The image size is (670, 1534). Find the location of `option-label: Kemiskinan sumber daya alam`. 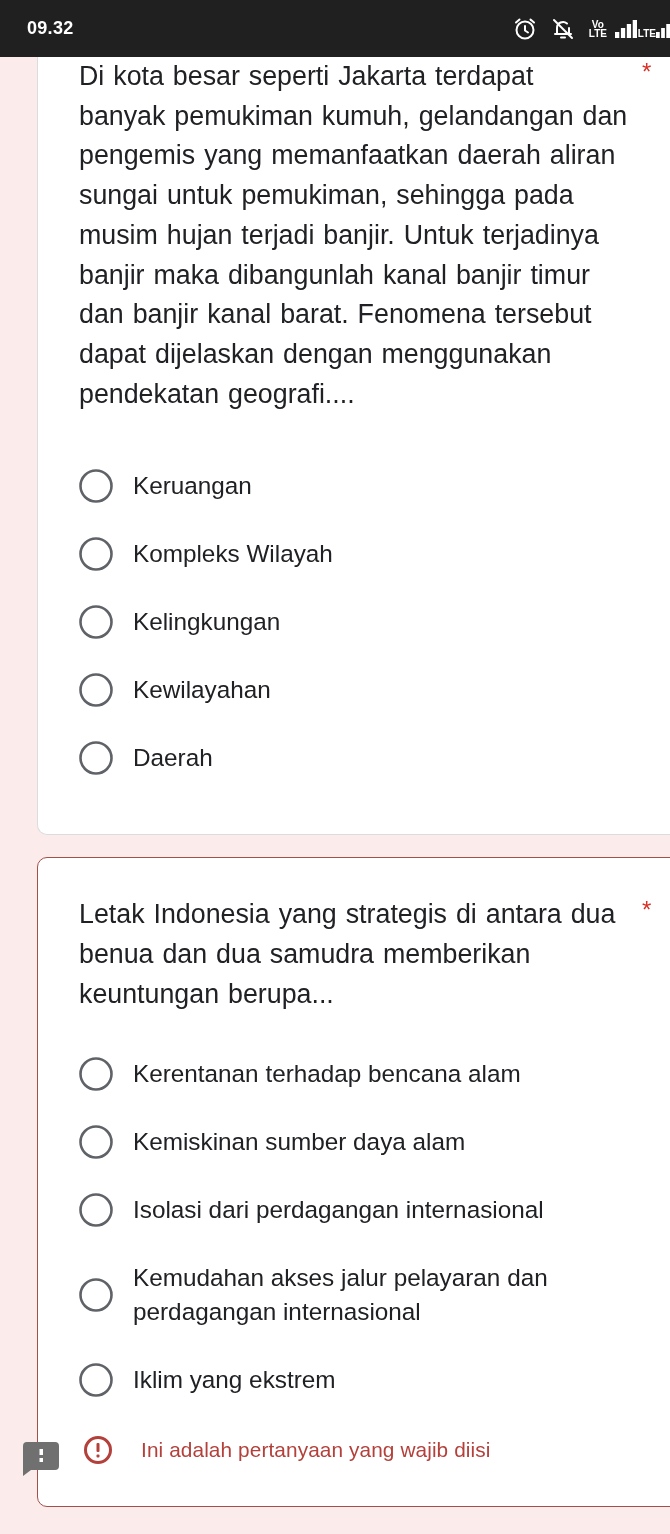

option-label: Kemiskinan sumber daya alam is located at coordinates (299, 1142).